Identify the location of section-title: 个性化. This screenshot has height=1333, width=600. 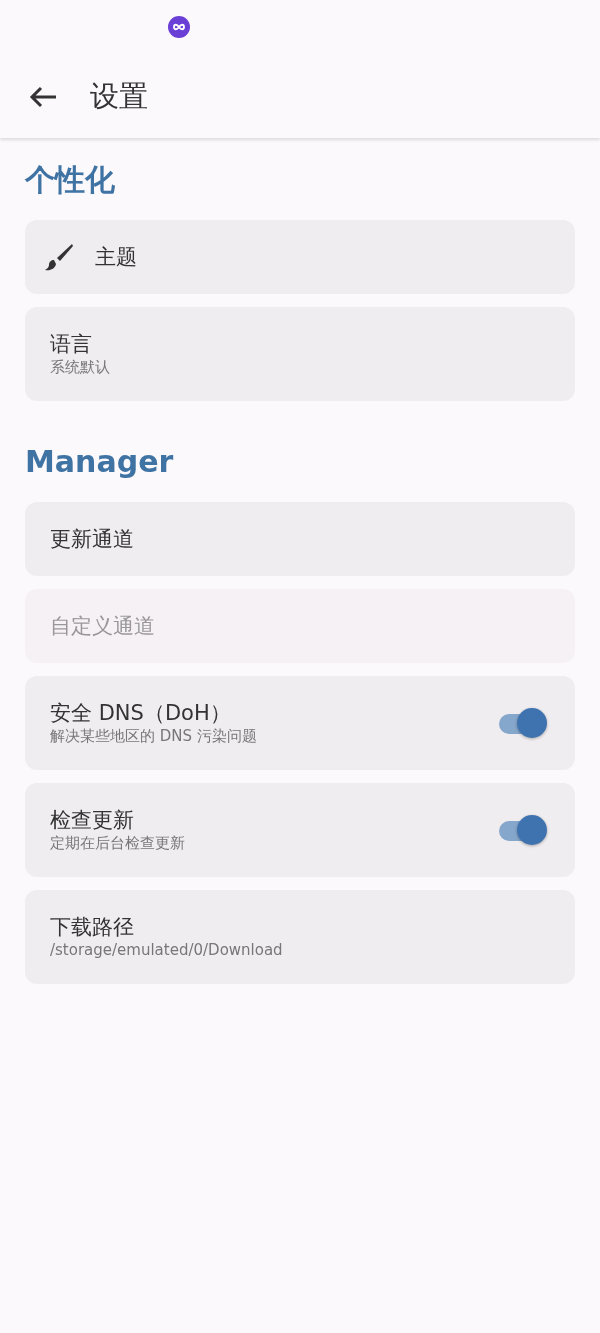
(70, 180).